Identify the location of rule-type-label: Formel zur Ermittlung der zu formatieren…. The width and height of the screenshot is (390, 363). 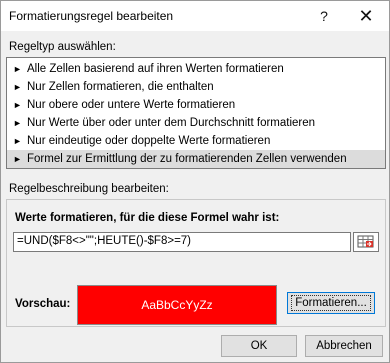
(187, 159).